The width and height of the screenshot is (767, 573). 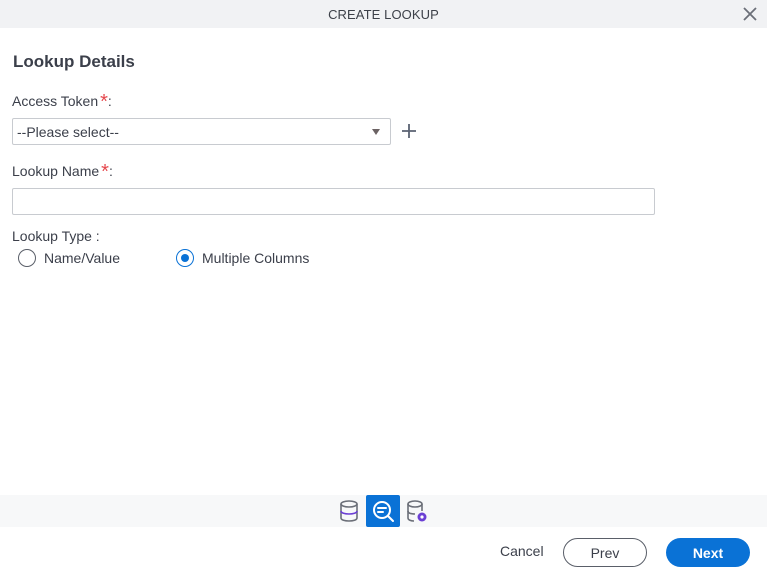 I want to click on section-title: Lookup Details, so click(x=74, y=61).